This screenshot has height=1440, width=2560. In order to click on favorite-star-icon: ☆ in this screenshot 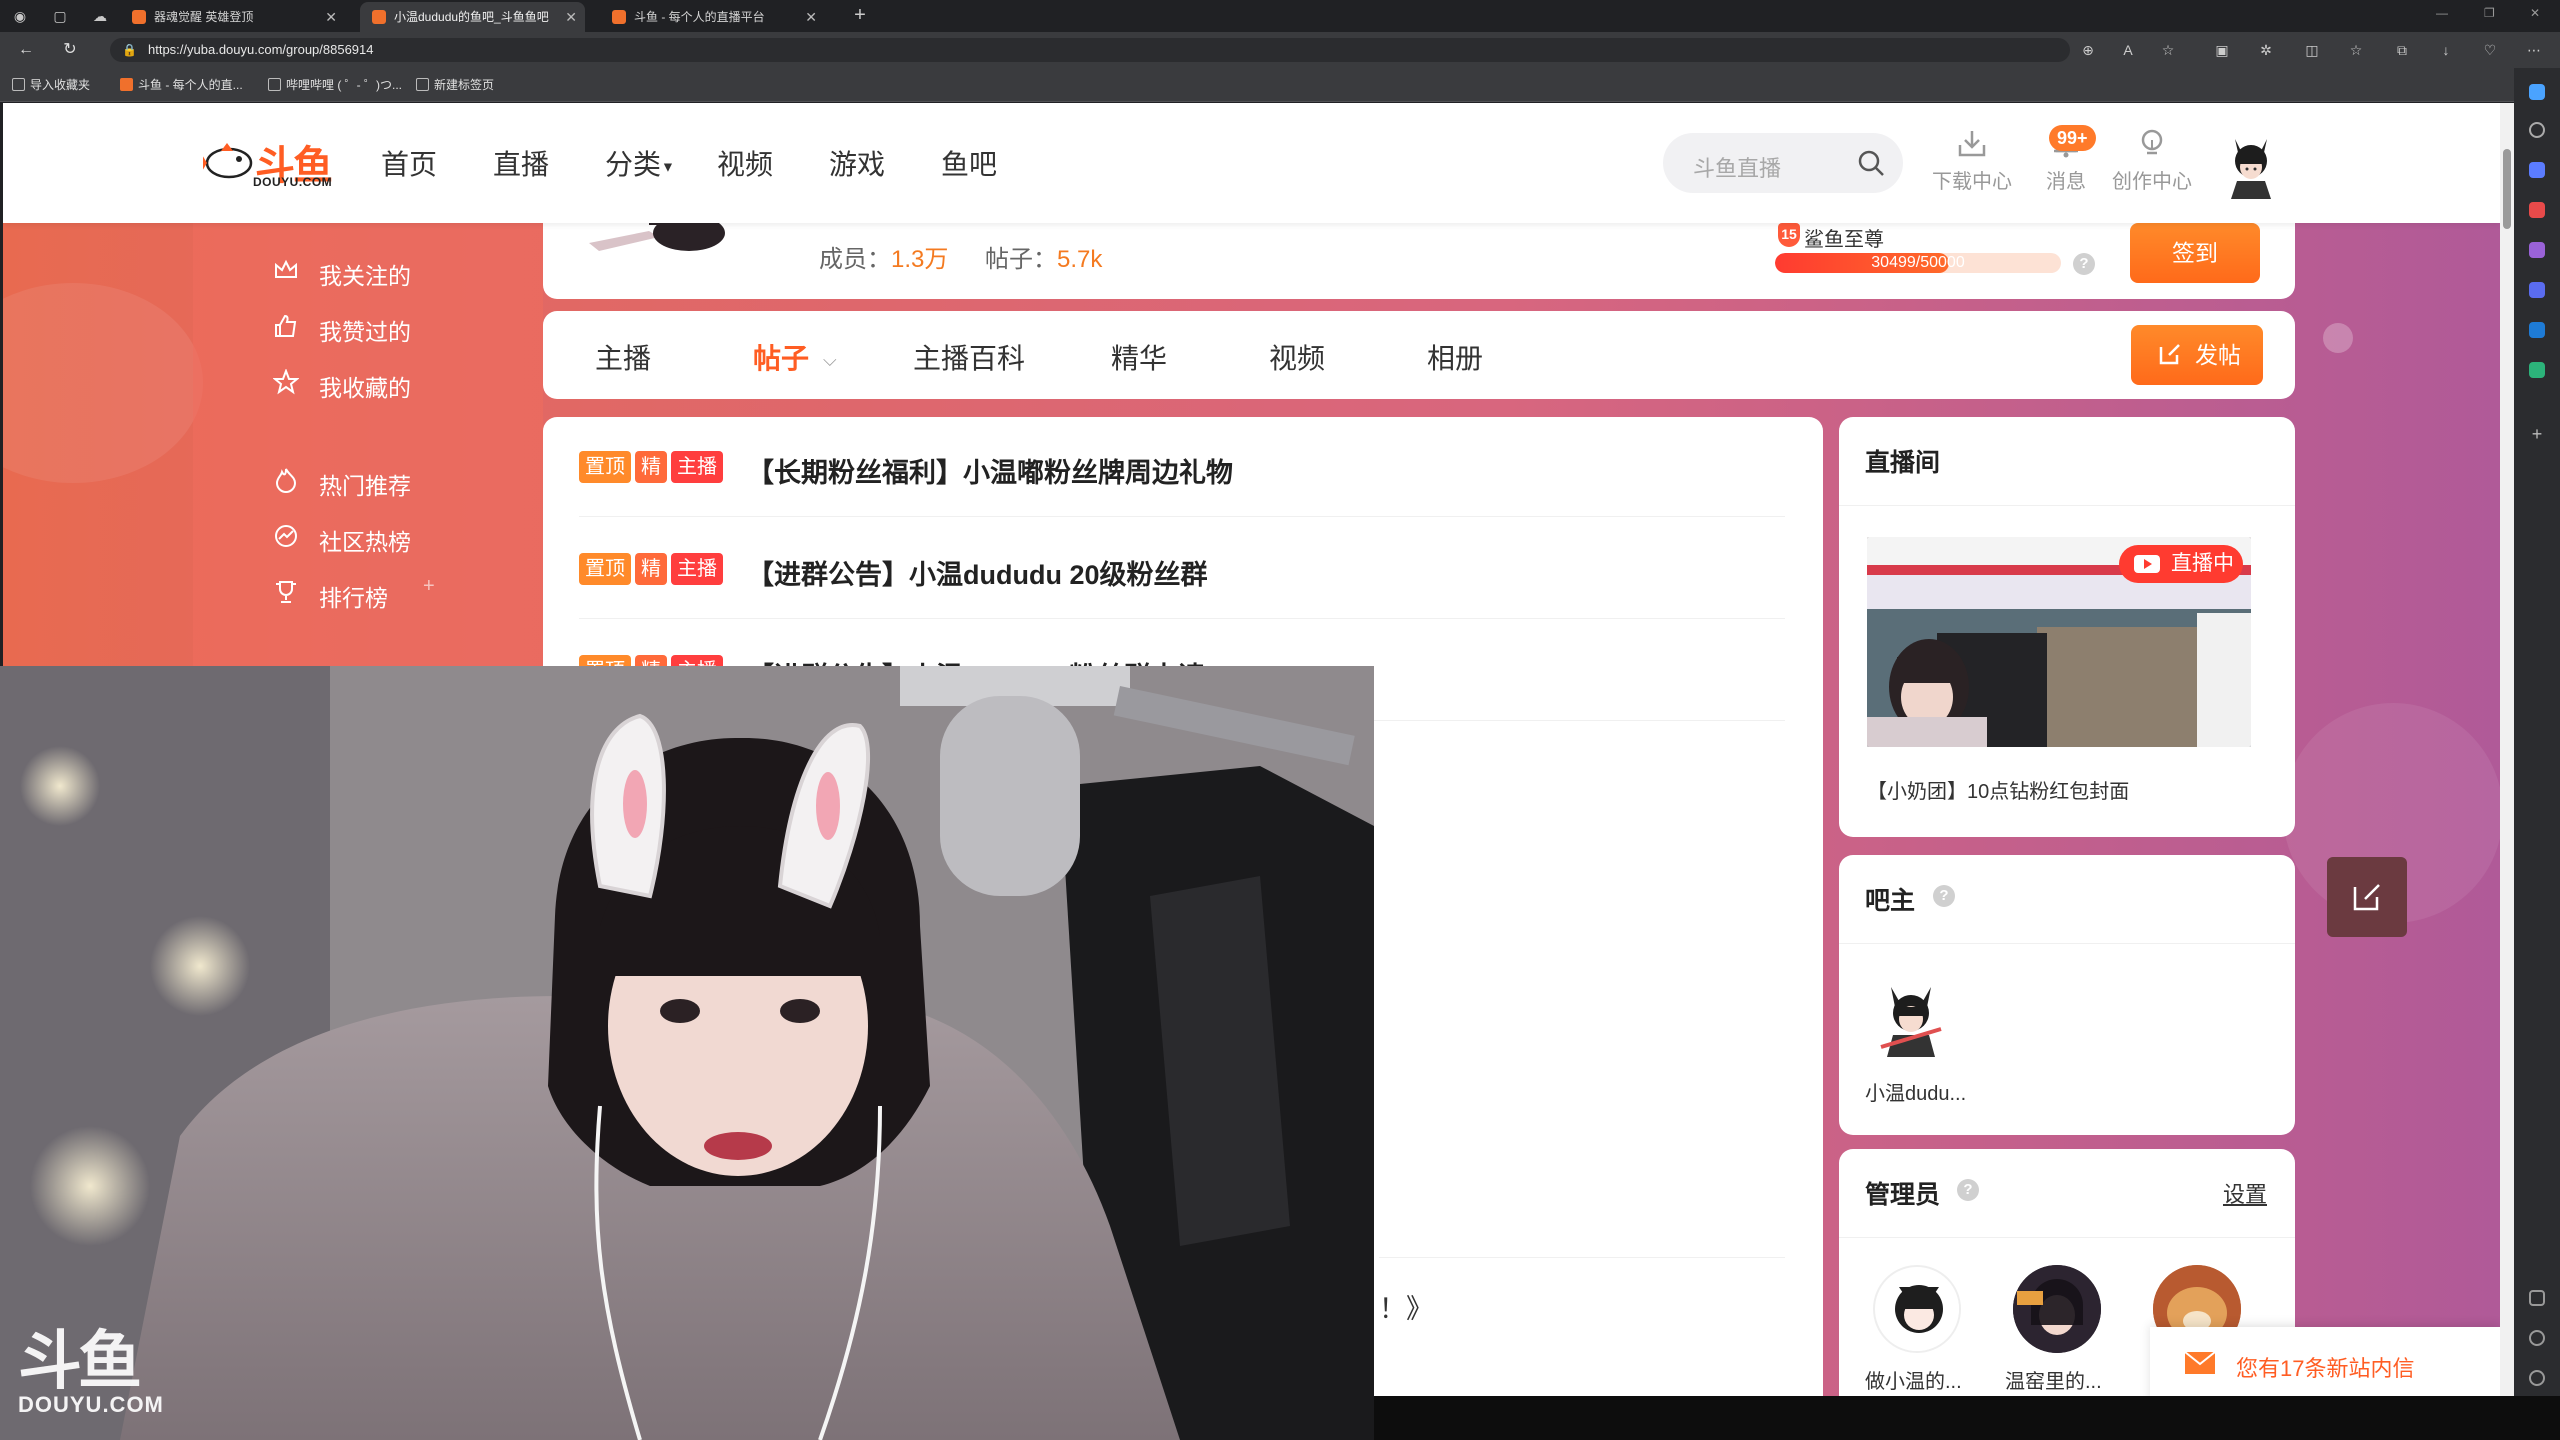, I will do `click(2168, 50)`.